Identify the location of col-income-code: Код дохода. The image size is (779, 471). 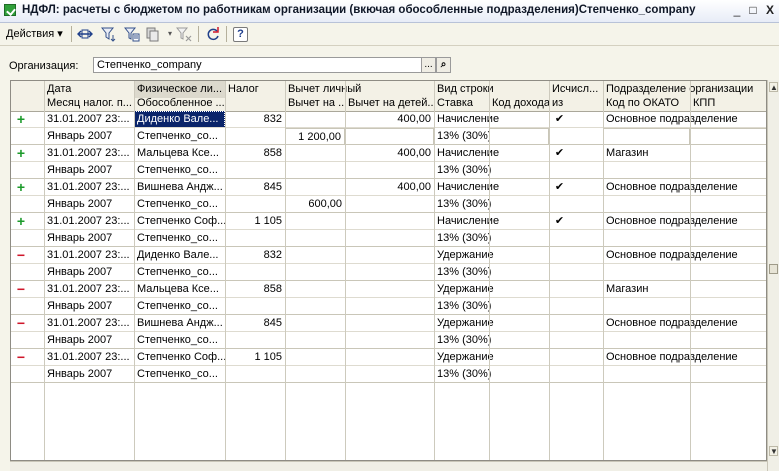
(519, 103).